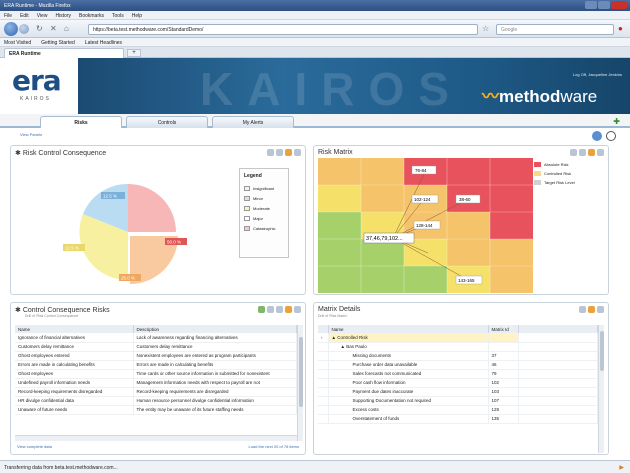  I want to click on maximize-button, so click(604, 5).